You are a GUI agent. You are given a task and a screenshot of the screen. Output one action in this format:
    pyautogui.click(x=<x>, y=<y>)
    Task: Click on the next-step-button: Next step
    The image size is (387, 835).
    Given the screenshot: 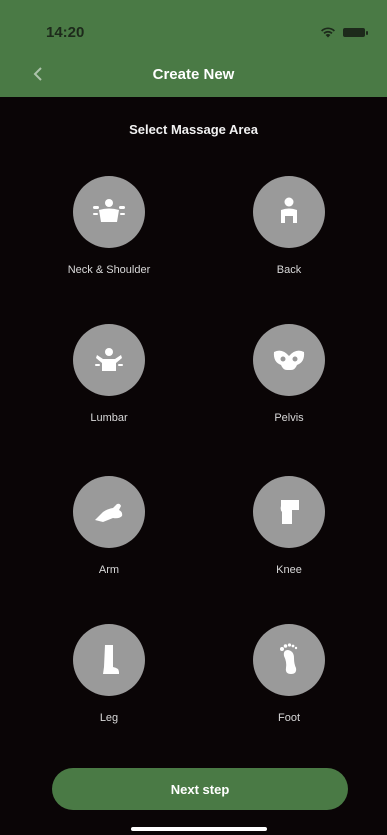 What is the action you would take?
    pyautogui.click(x=200, y=789)
    